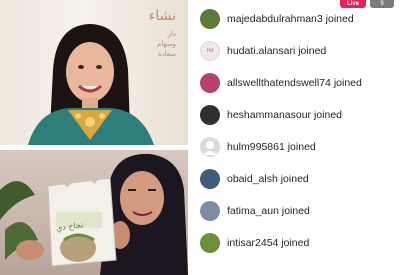  I want to click on comment-username: heshammanasour, so click(269, 115).